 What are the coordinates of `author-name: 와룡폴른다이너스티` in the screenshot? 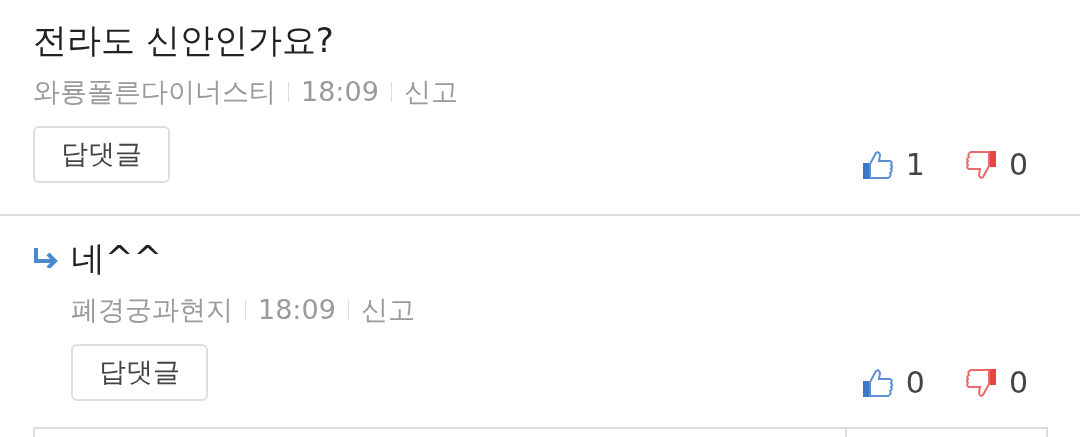 It's located at (154, 92).